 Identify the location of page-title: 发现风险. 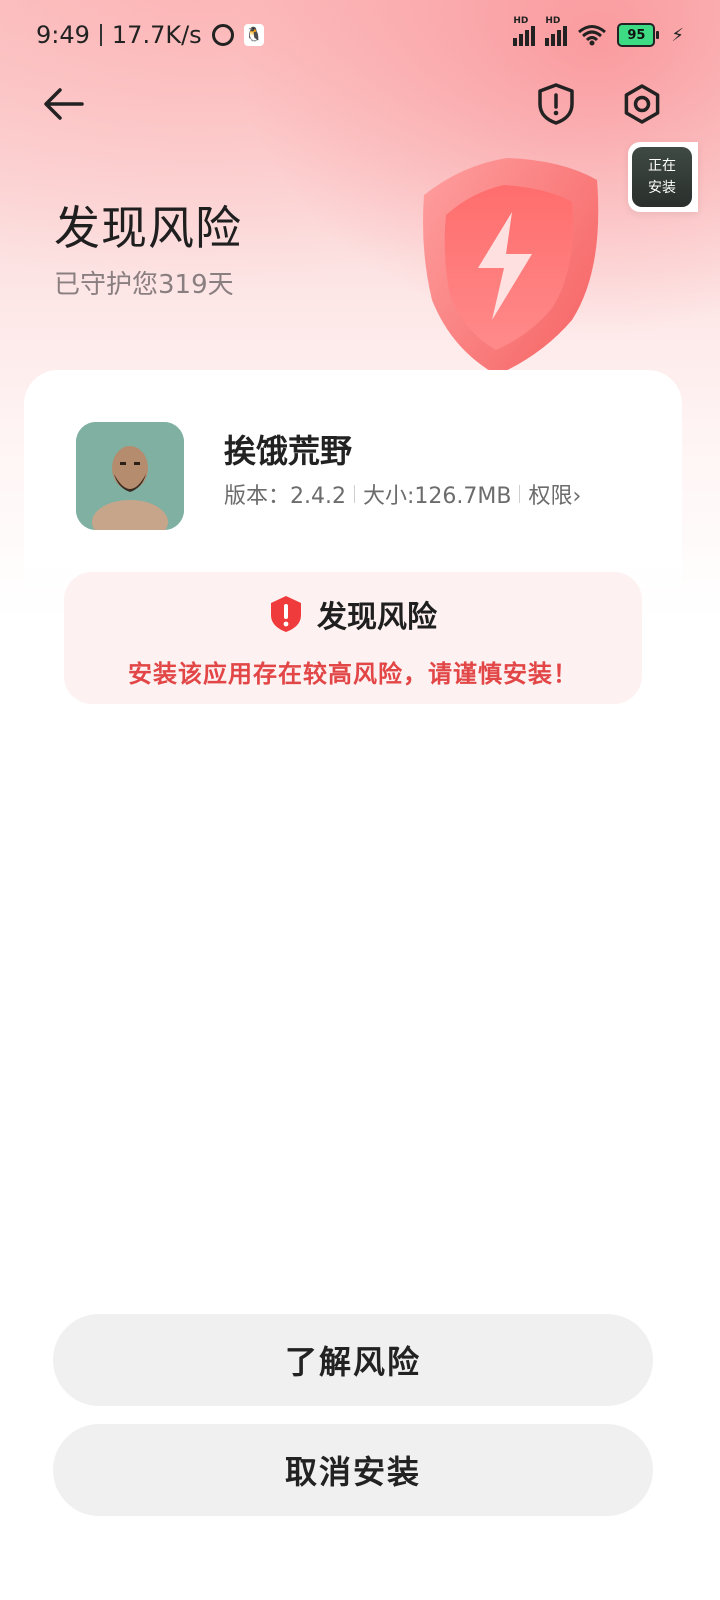
(148, 228).